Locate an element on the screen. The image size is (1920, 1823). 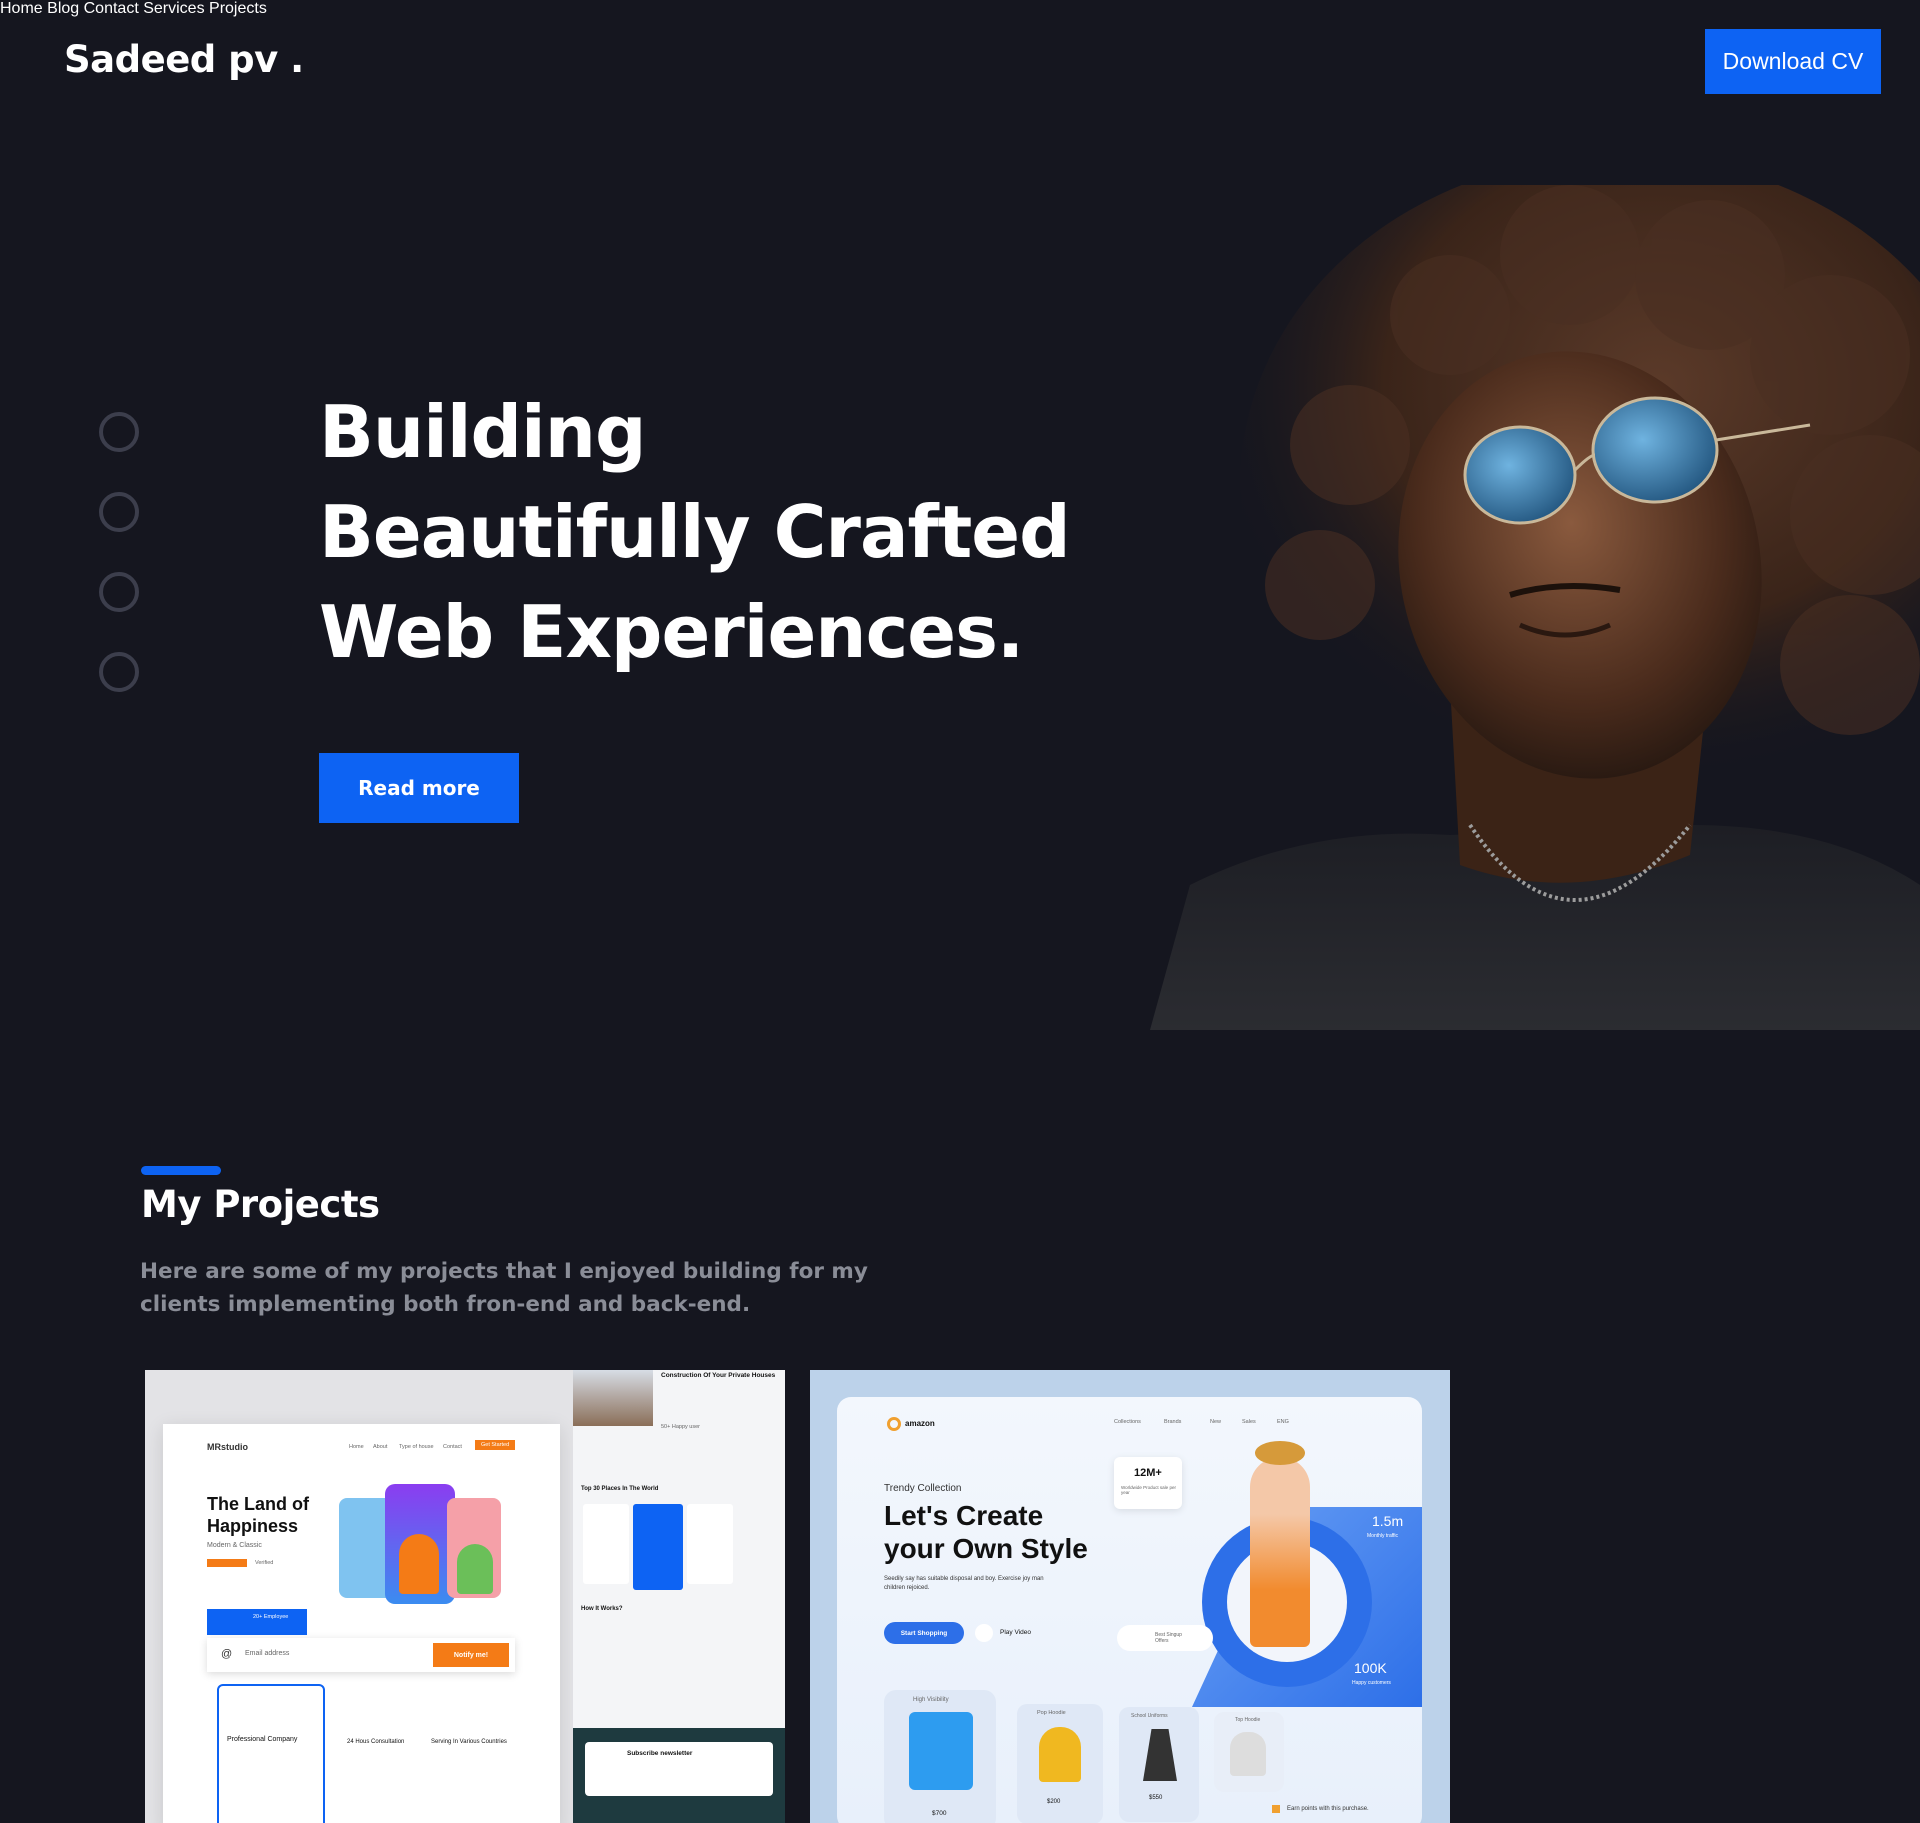
amazon-headline-2: your Own Style is located at coordinates (986, 1548).